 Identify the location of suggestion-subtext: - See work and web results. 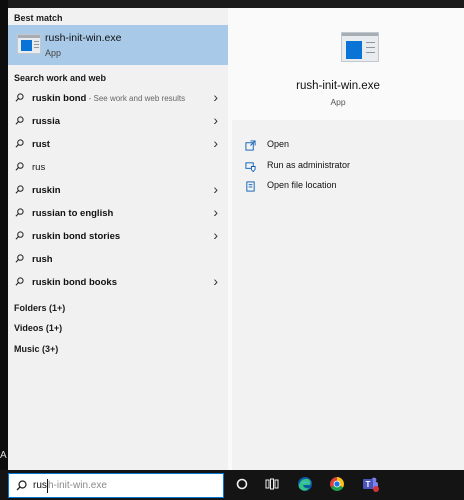
(136, 98).